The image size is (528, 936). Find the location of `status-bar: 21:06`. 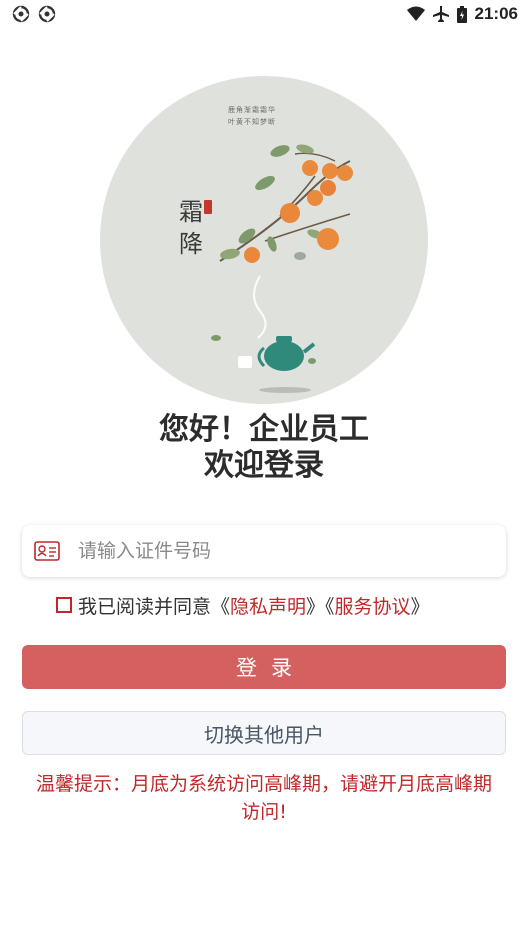

status-bar: 21:06 is located at coordinates (264, 14).